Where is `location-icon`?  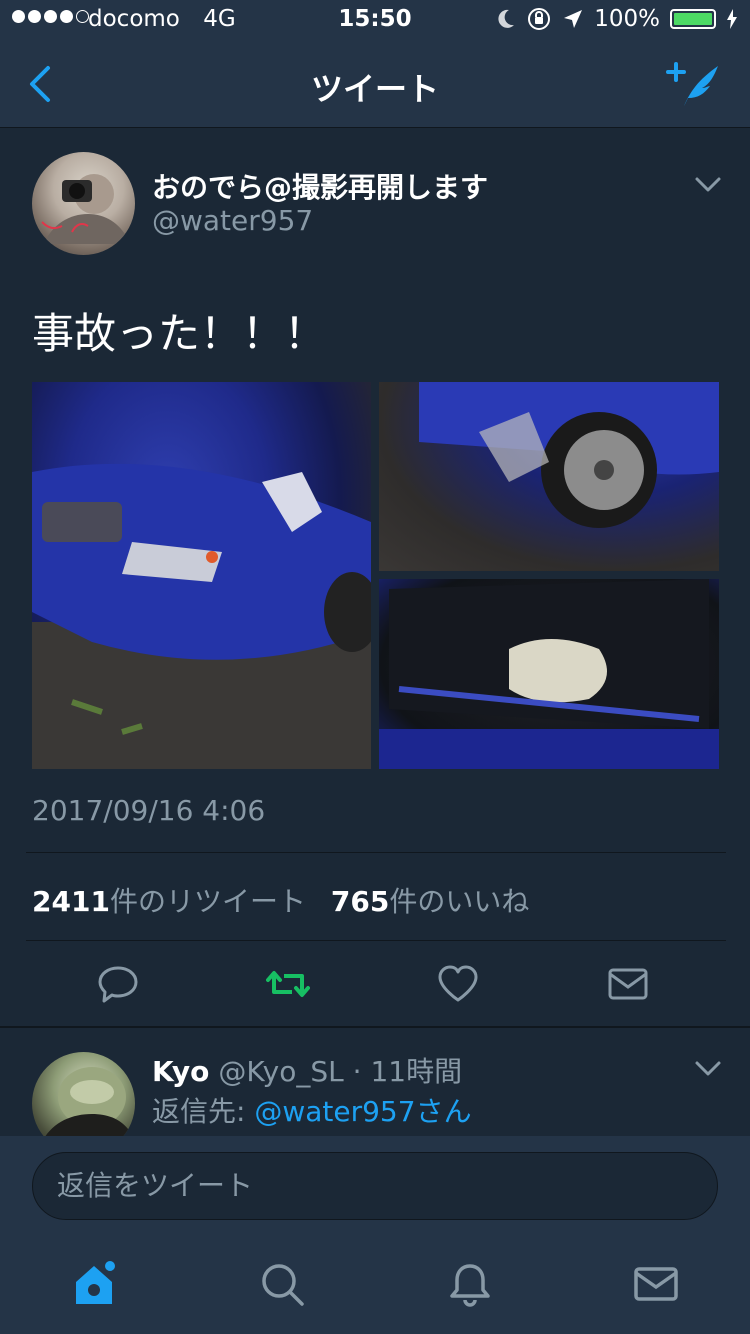 location-icon is located at coordinates (573, 19).